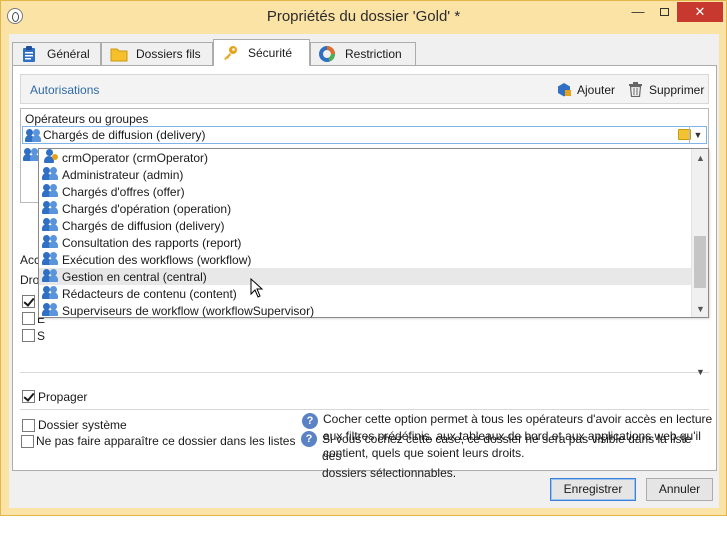 The width and height of the screenshot is (727, 543). Describe the element at coordinates (365, 242) in the screenshot. I see `list-item: Consultation des rapports (report)` at that location.